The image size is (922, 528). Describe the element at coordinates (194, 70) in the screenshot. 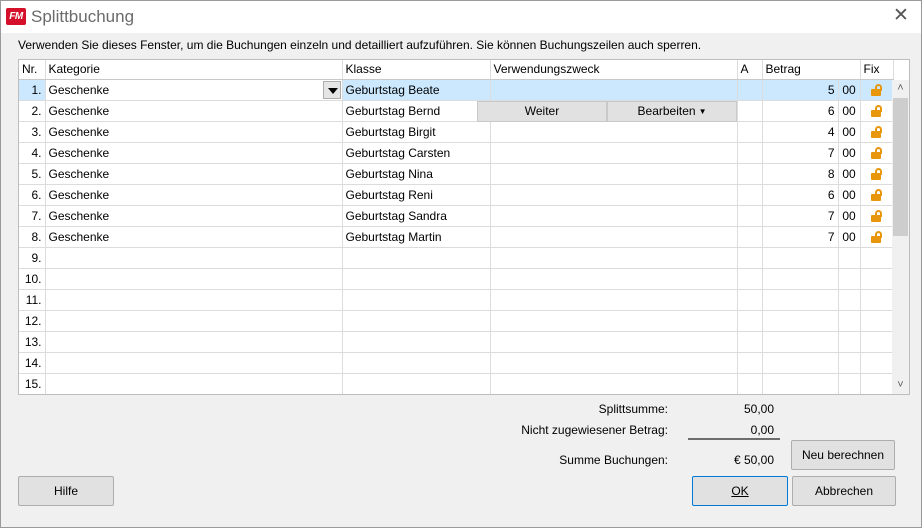

I see `column-header-kategorie: Kategorie` at that location.